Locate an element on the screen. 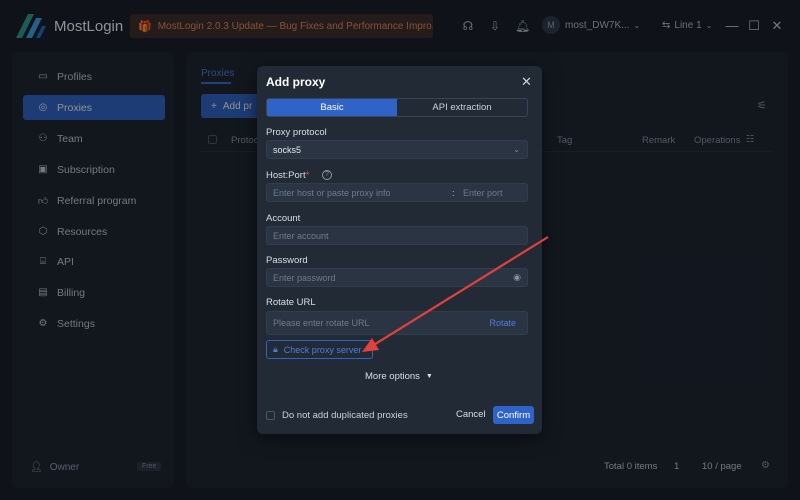  host-port-label: Host:Port* ? is located at coordinates (299, 175).